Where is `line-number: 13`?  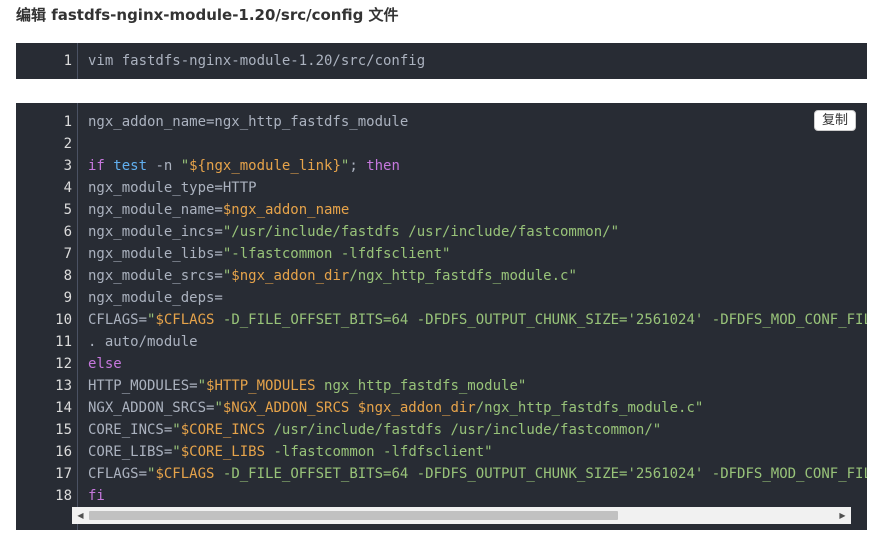
line-number: 13 is located at coordinates (63, 386).